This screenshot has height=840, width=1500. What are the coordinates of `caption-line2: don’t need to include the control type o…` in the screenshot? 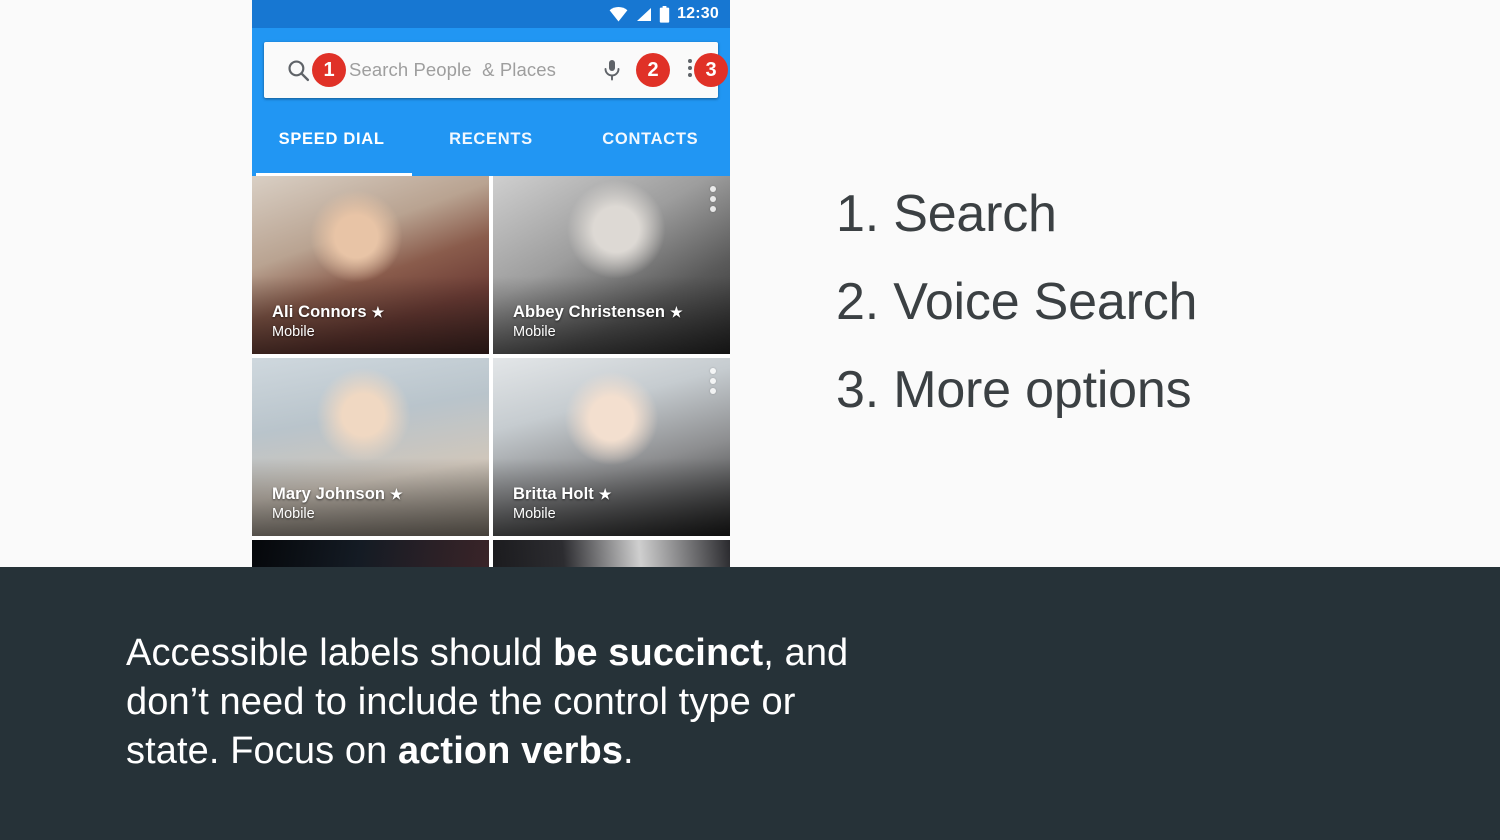 It's located at (461, 702).